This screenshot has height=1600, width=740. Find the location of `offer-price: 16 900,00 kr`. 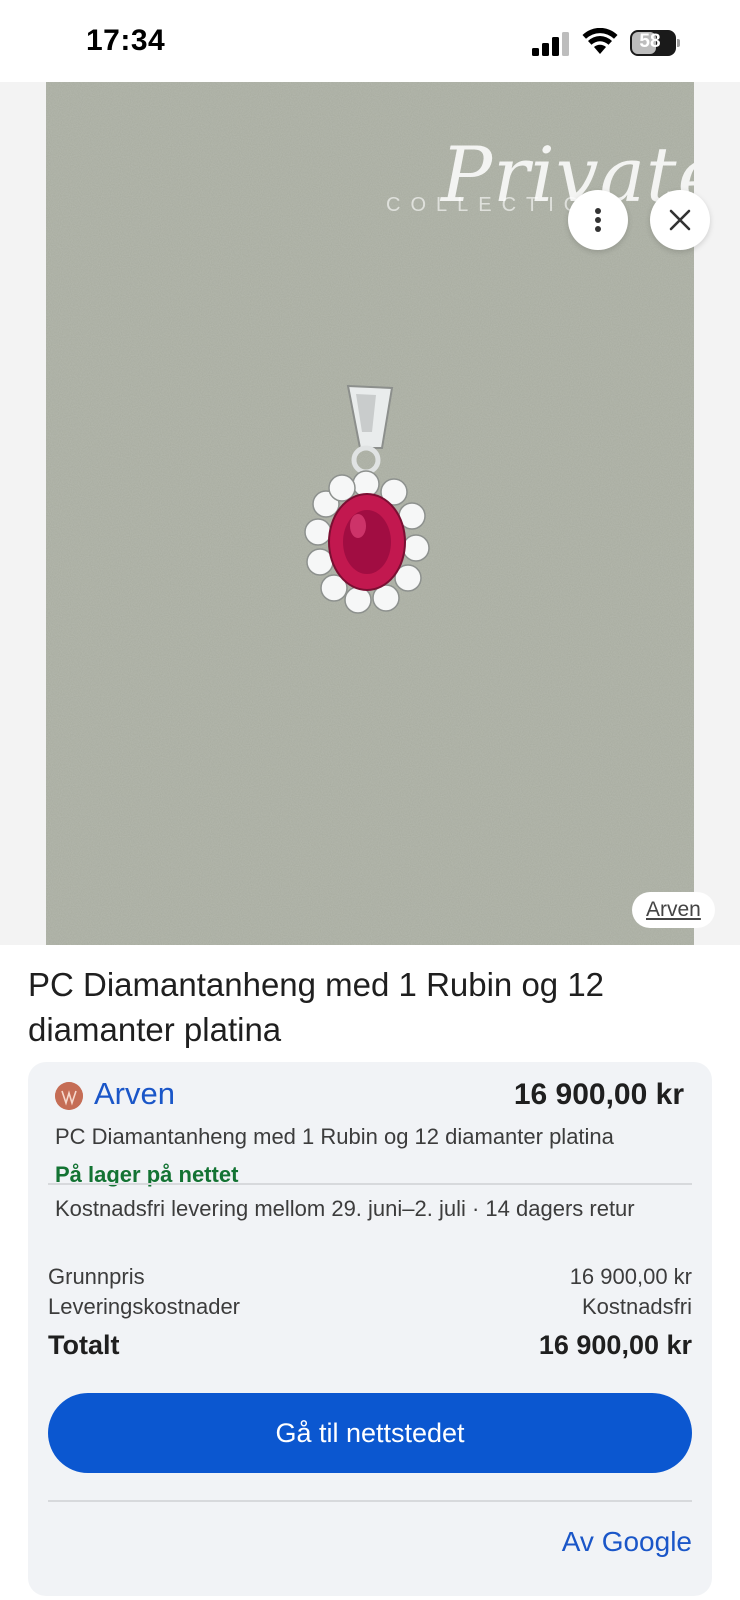

offer-price: 16 900,00 kr is located at coordinates (598, 1094).